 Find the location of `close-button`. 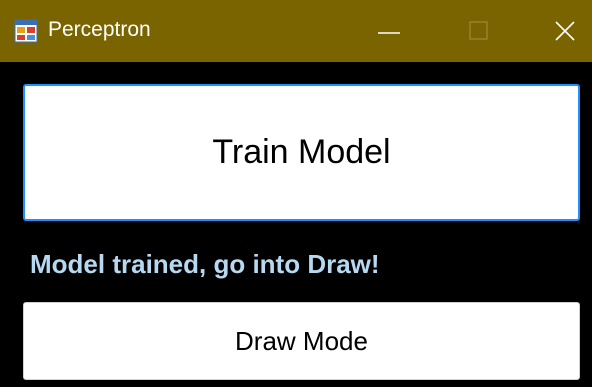

close-button is located at coordinates (564, 31).